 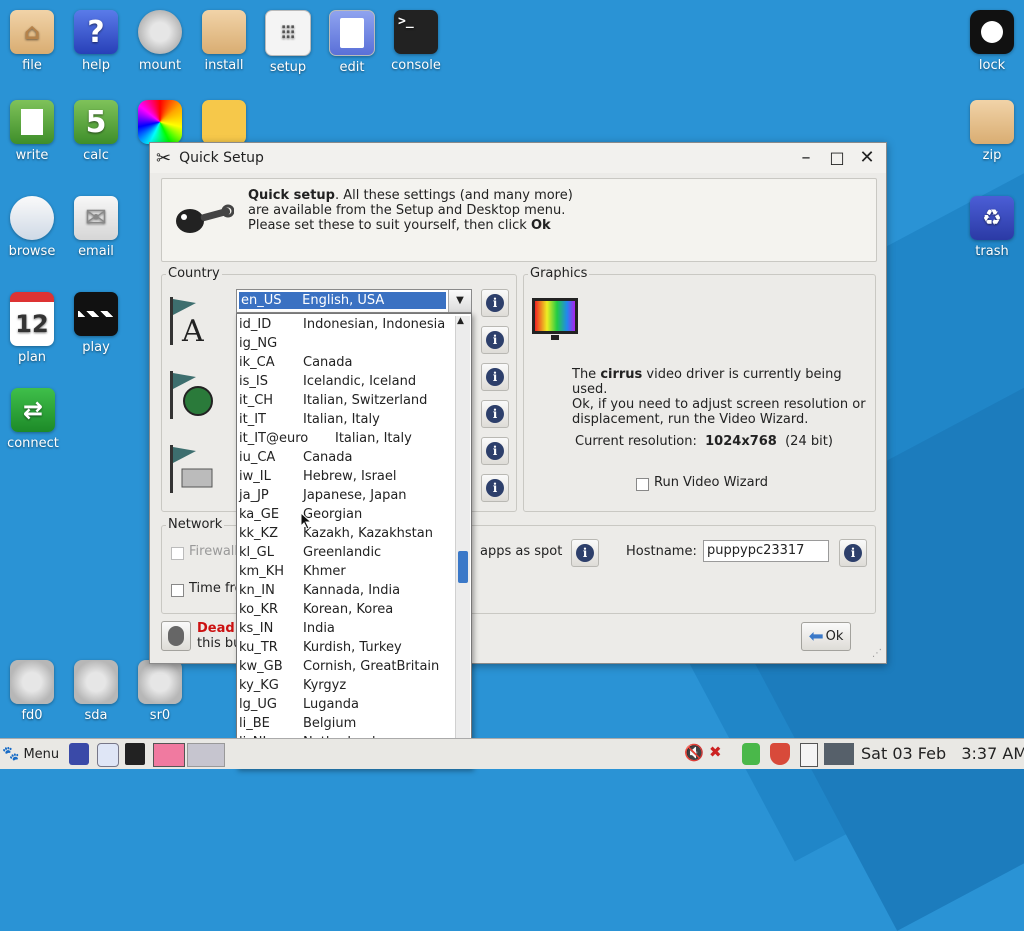 What do you see at coordinates (416, 41) in the screenshot?
I see `desktop-icon-console: >_ console` at bounding box center [416, 41].